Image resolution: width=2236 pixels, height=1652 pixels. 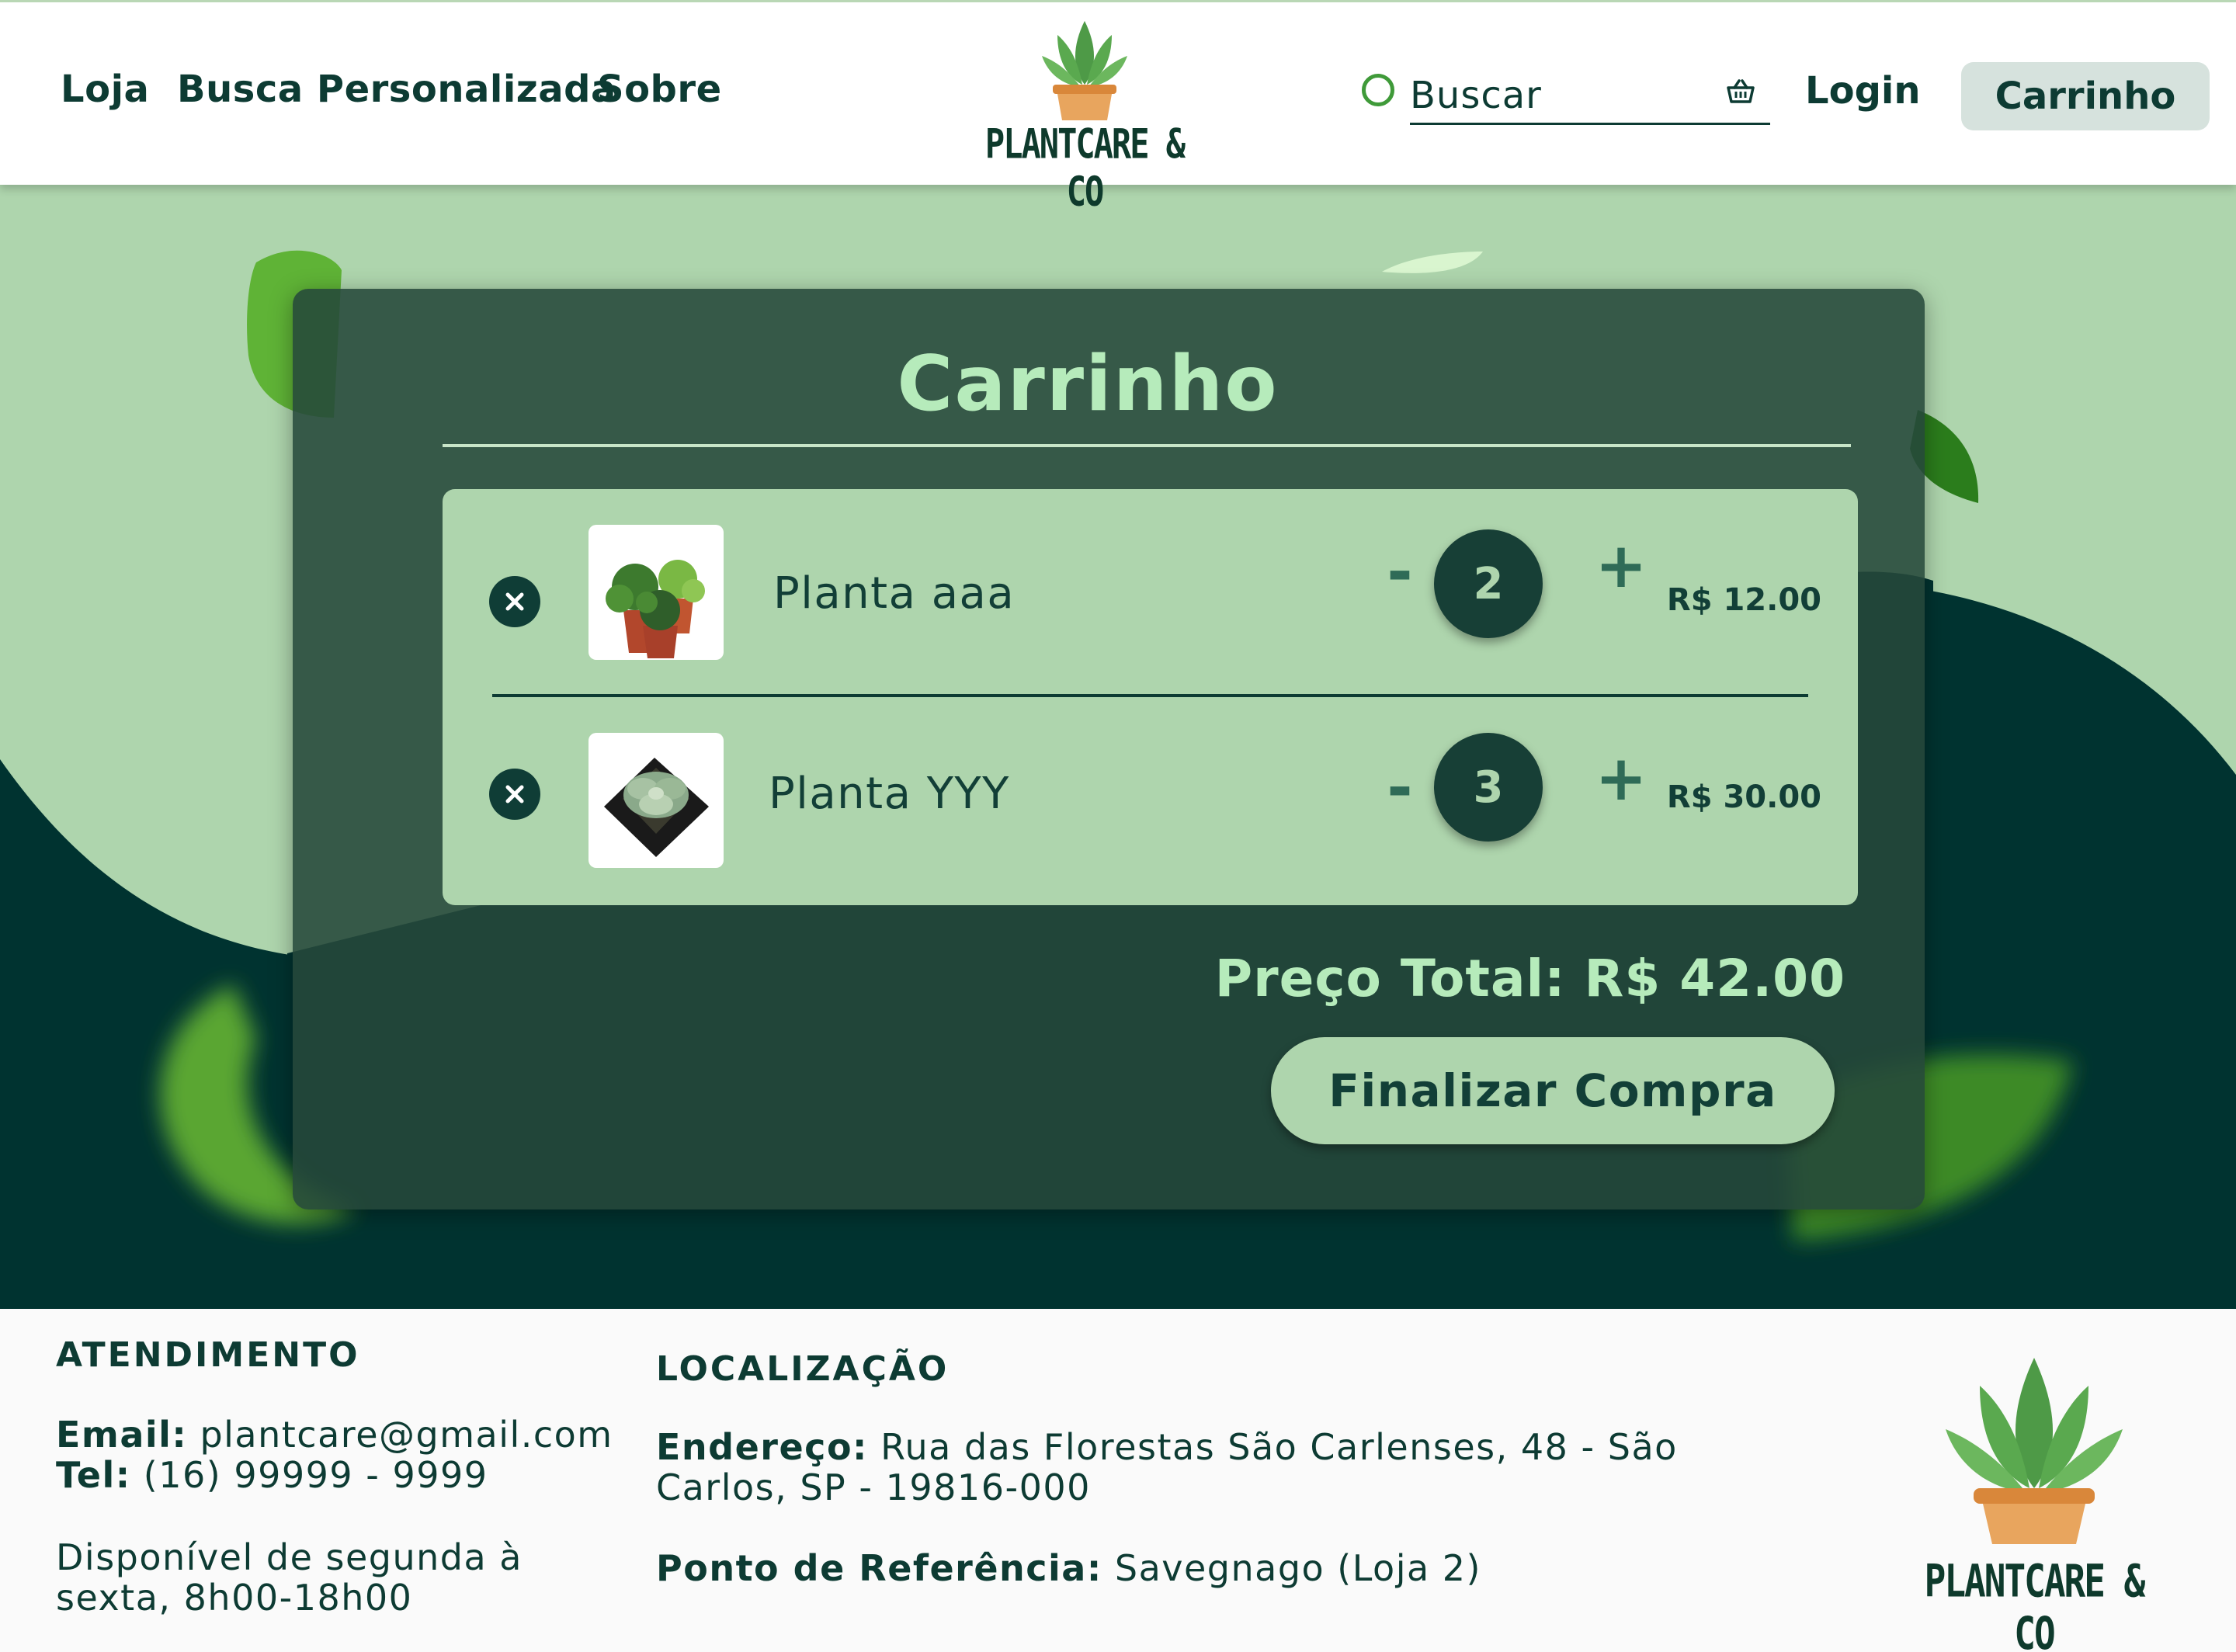 What do you see at coordinates (894, 593) in the screenshot?
I see `item-name: Planta aaa` at bounding box center [894, 593].